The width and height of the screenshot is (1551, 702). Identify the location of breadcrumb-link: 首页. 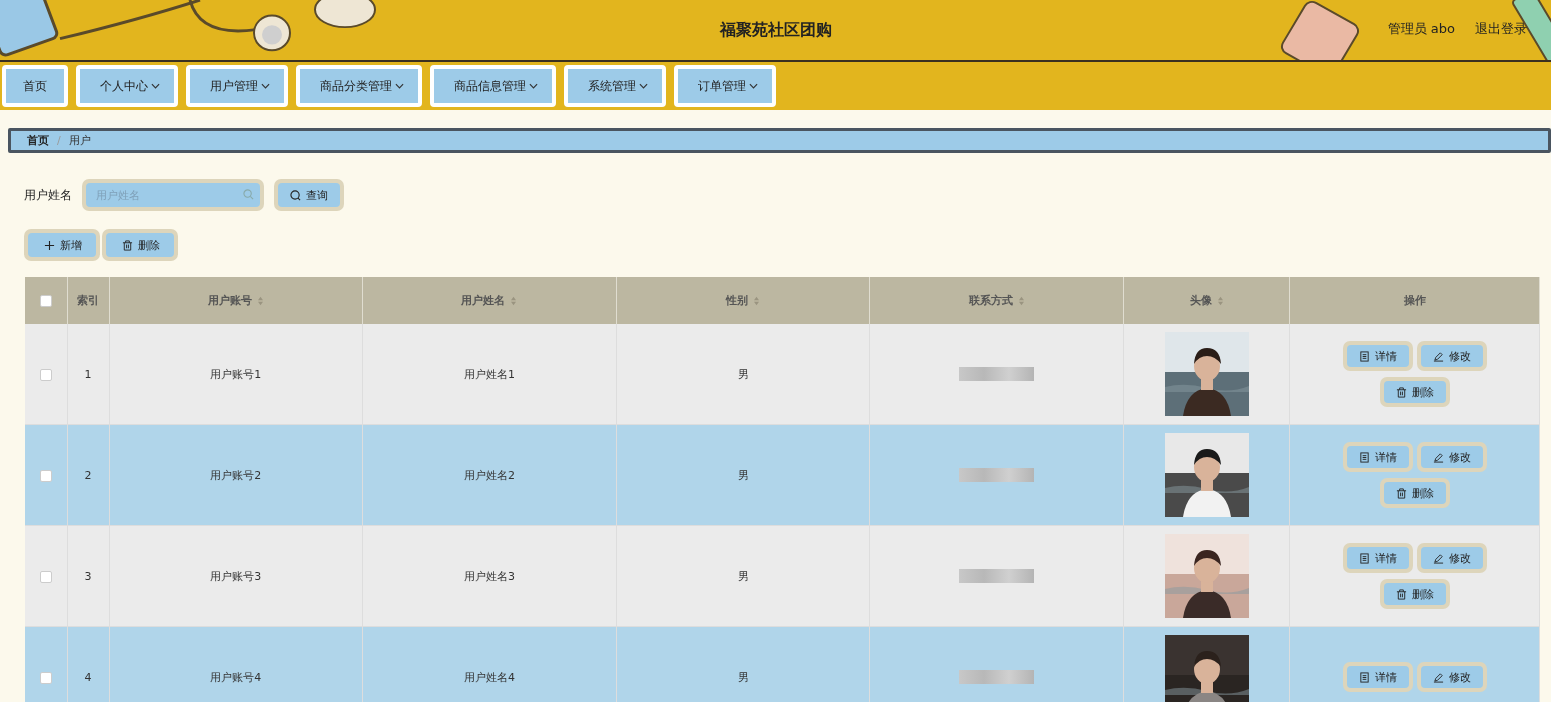
(38, 140).